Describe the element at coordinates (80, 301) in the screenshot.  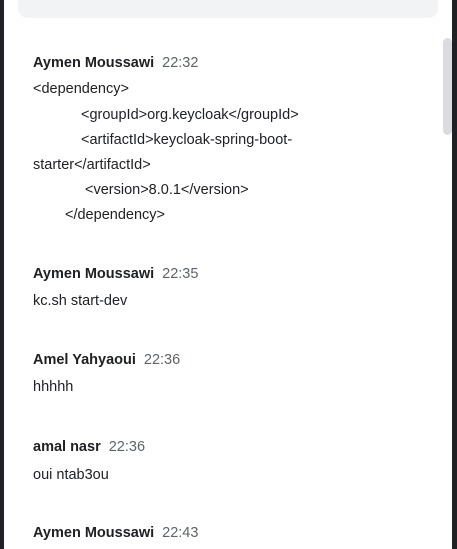
I see `message-line: kc.sh start-dev` at that location.